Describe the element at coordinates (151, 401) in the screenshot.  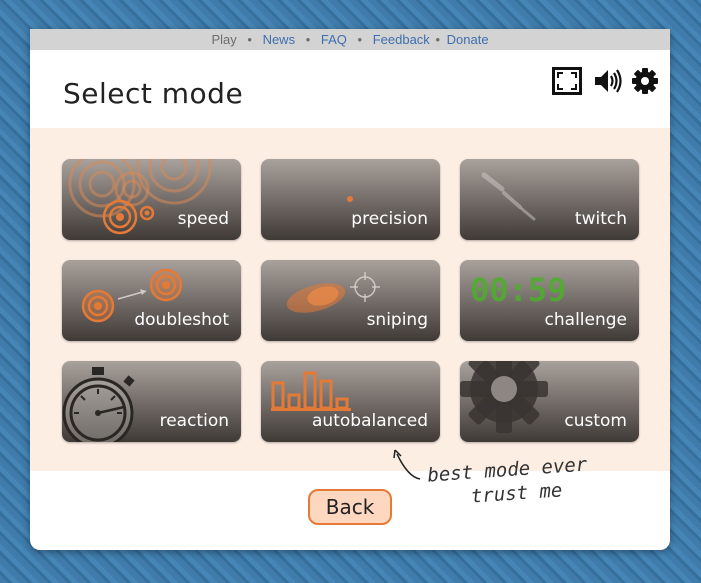
I see `mode-tile-reaction: reaction` at that location.